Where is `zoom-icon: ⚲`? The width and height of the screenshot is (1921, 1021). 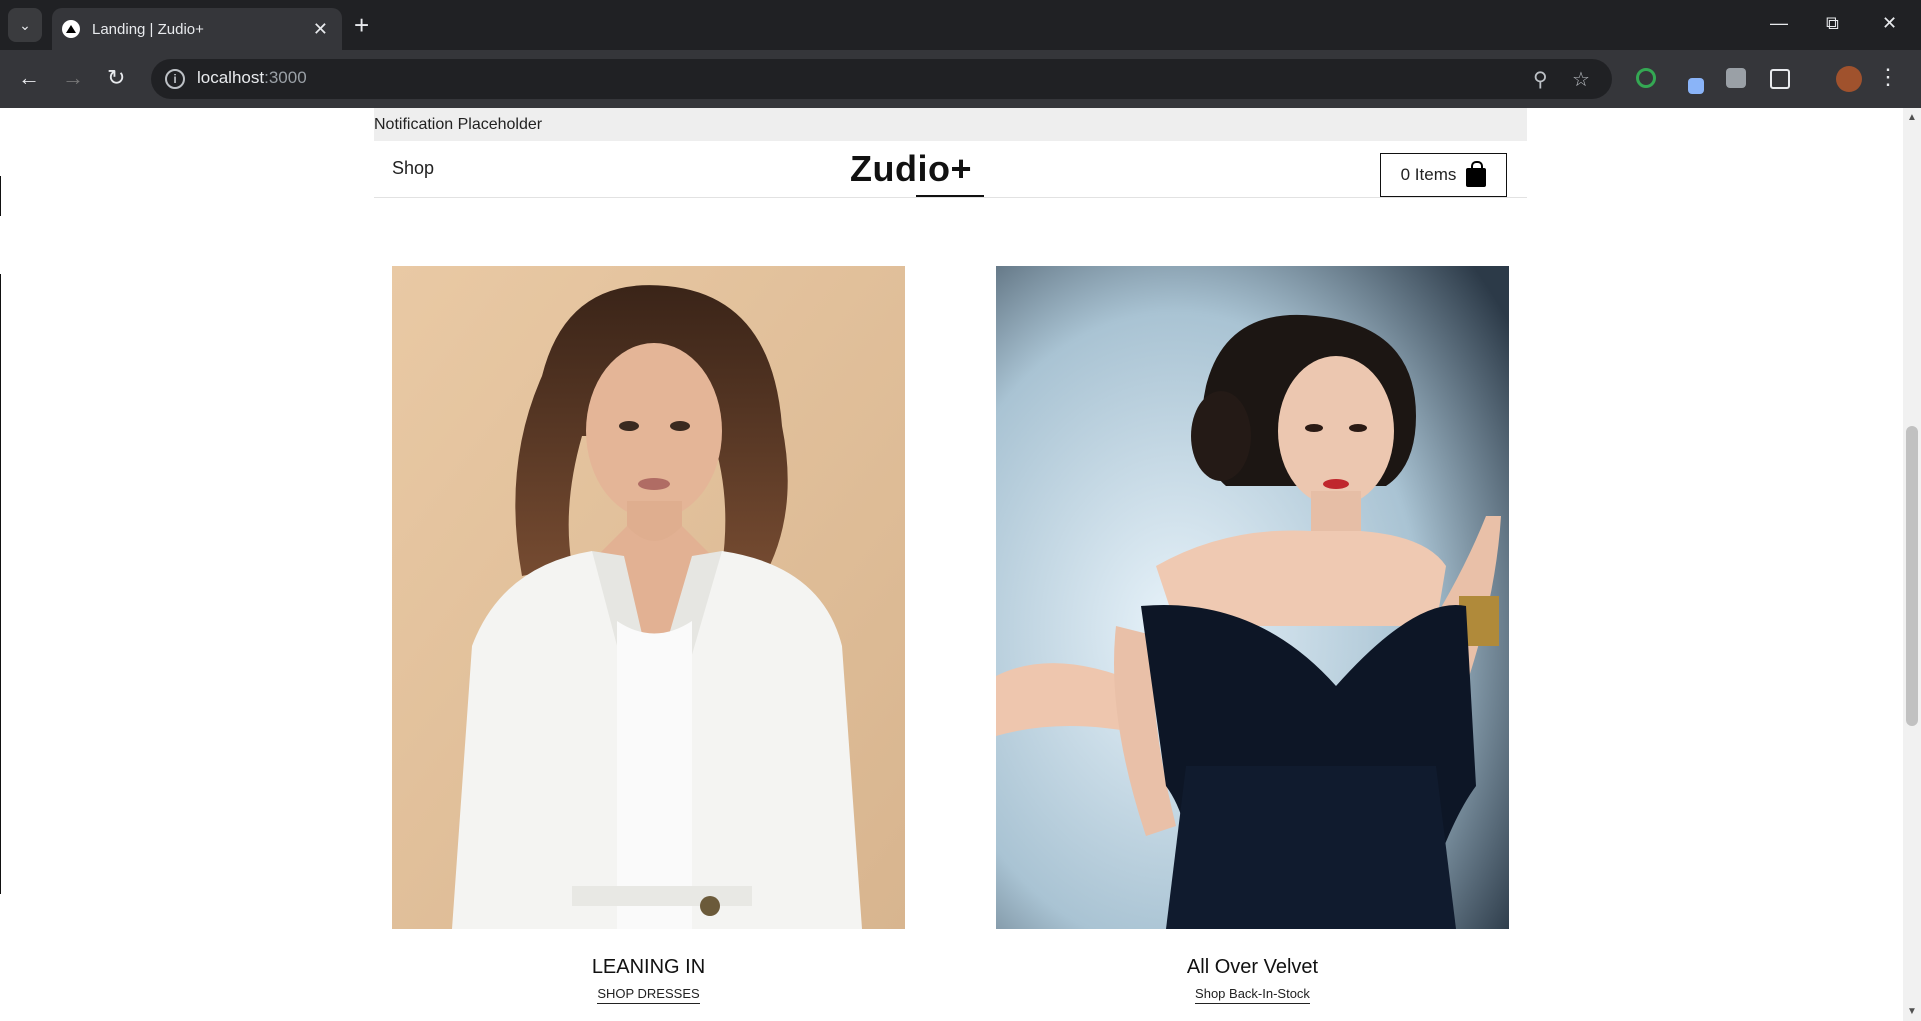 zoom-icon: ⚲ is located at coordinates (1540, 79).